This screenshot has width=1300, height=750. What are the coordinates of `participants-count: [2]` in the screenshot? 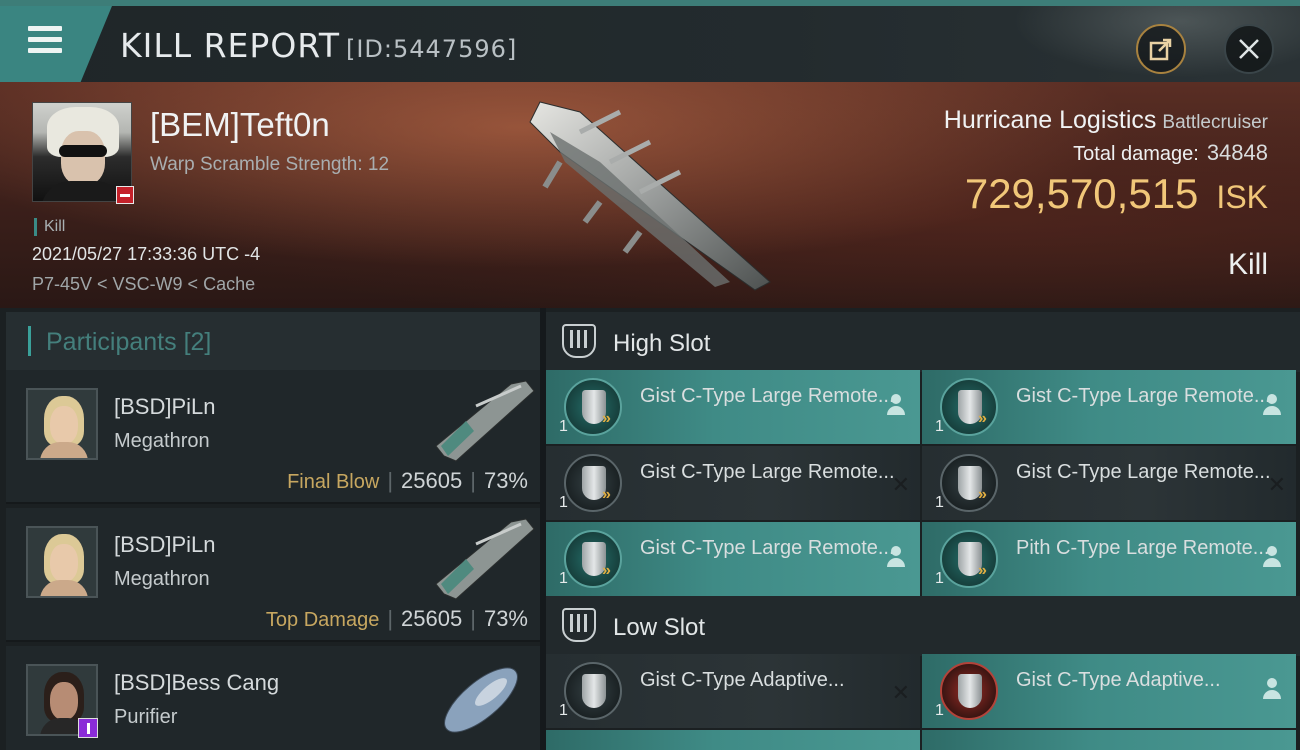 It's located at (197, 342).